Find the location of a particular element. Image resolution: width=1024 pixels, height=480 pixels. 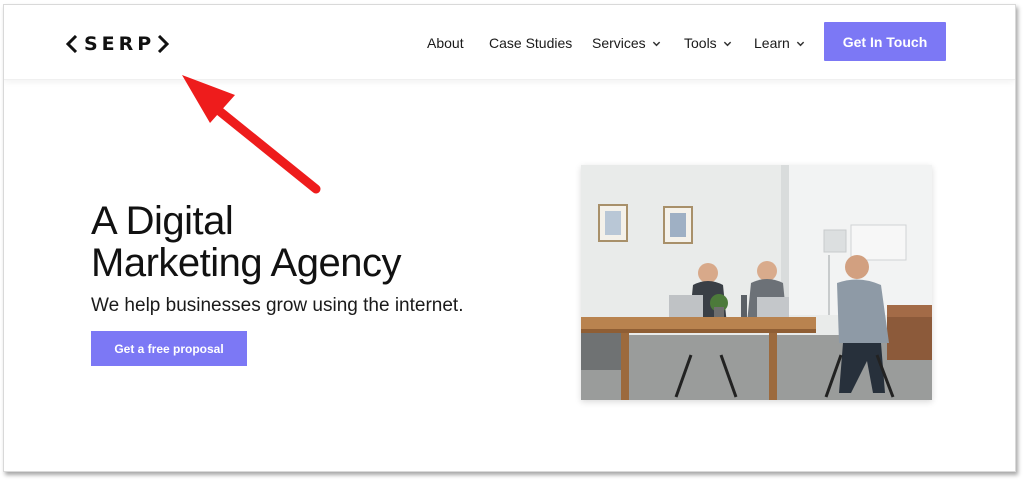

nav-item-tools: Tools is located at coordinates (708, 43).